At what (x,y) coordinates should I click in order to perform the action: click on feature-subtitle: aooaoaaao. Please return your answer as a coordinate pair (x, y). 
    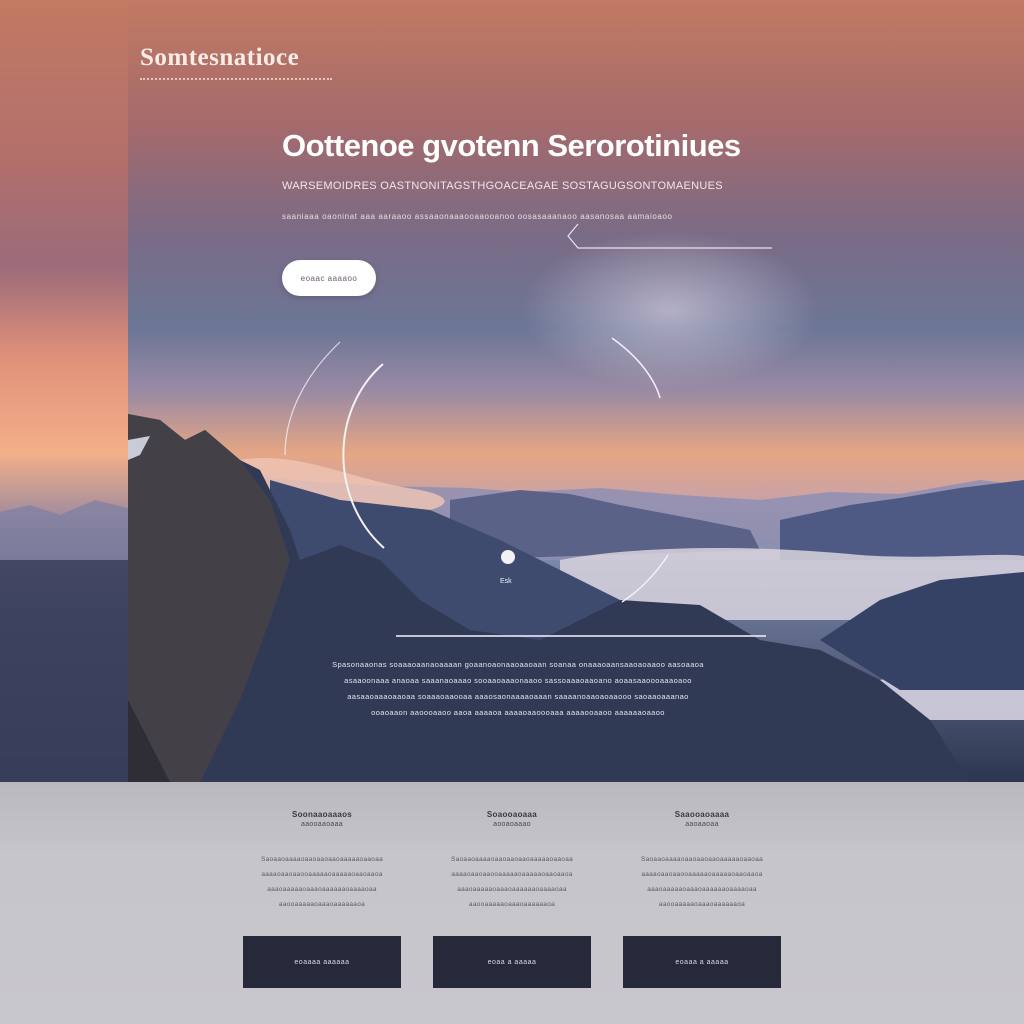
    Looking at the image, I should click on (512, 824).